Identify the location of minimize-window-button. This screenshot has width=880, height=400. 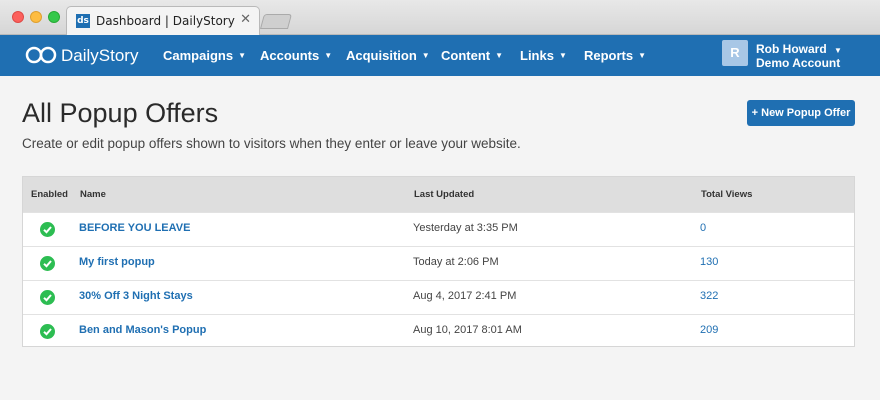
(36, 17).